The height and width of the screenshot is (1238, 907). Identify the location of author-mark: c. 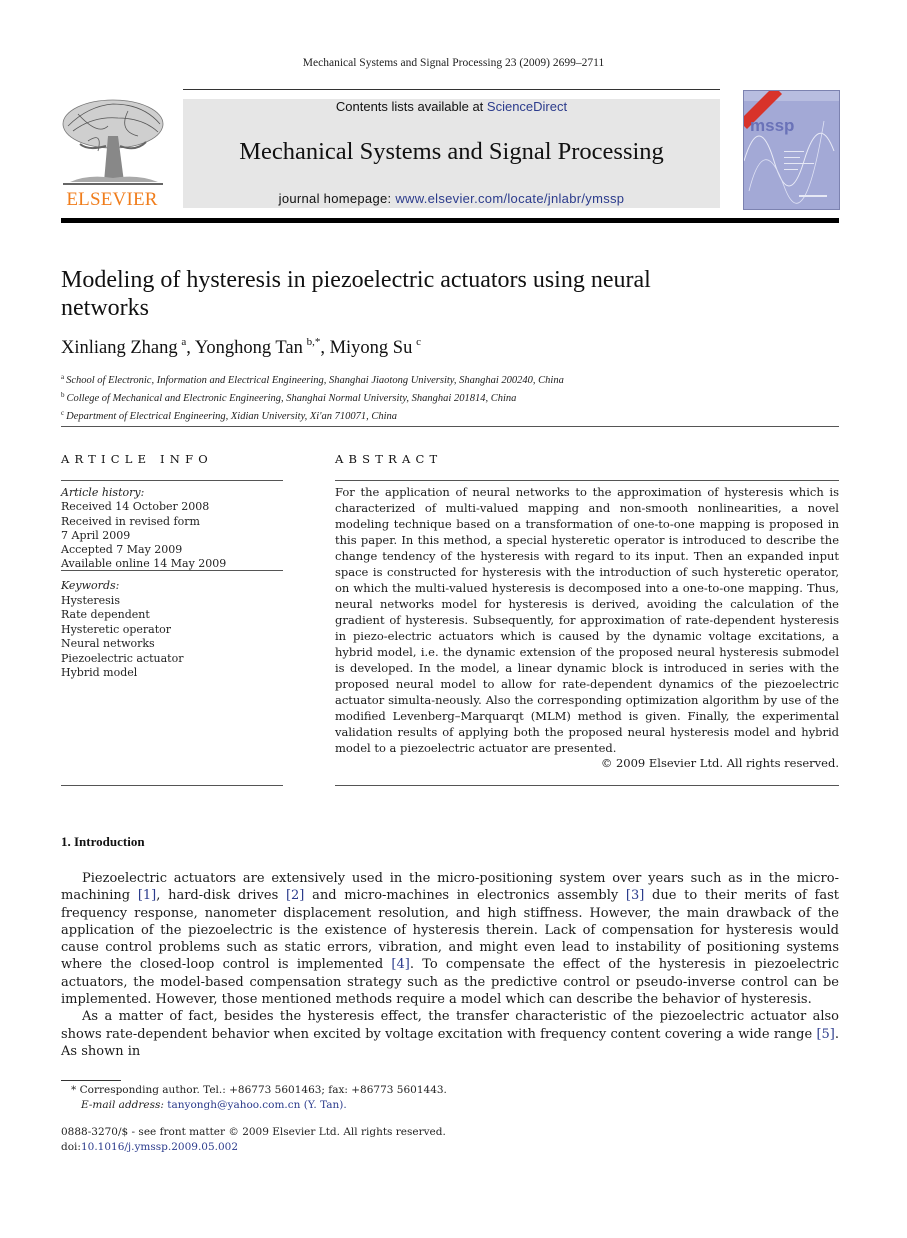
(418, 342).